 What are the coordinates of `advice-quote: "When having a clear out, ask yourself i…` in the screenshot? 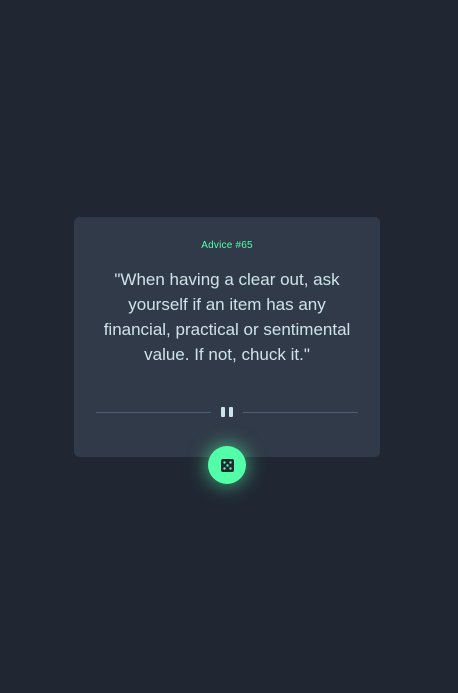 It's located at (227, 317).